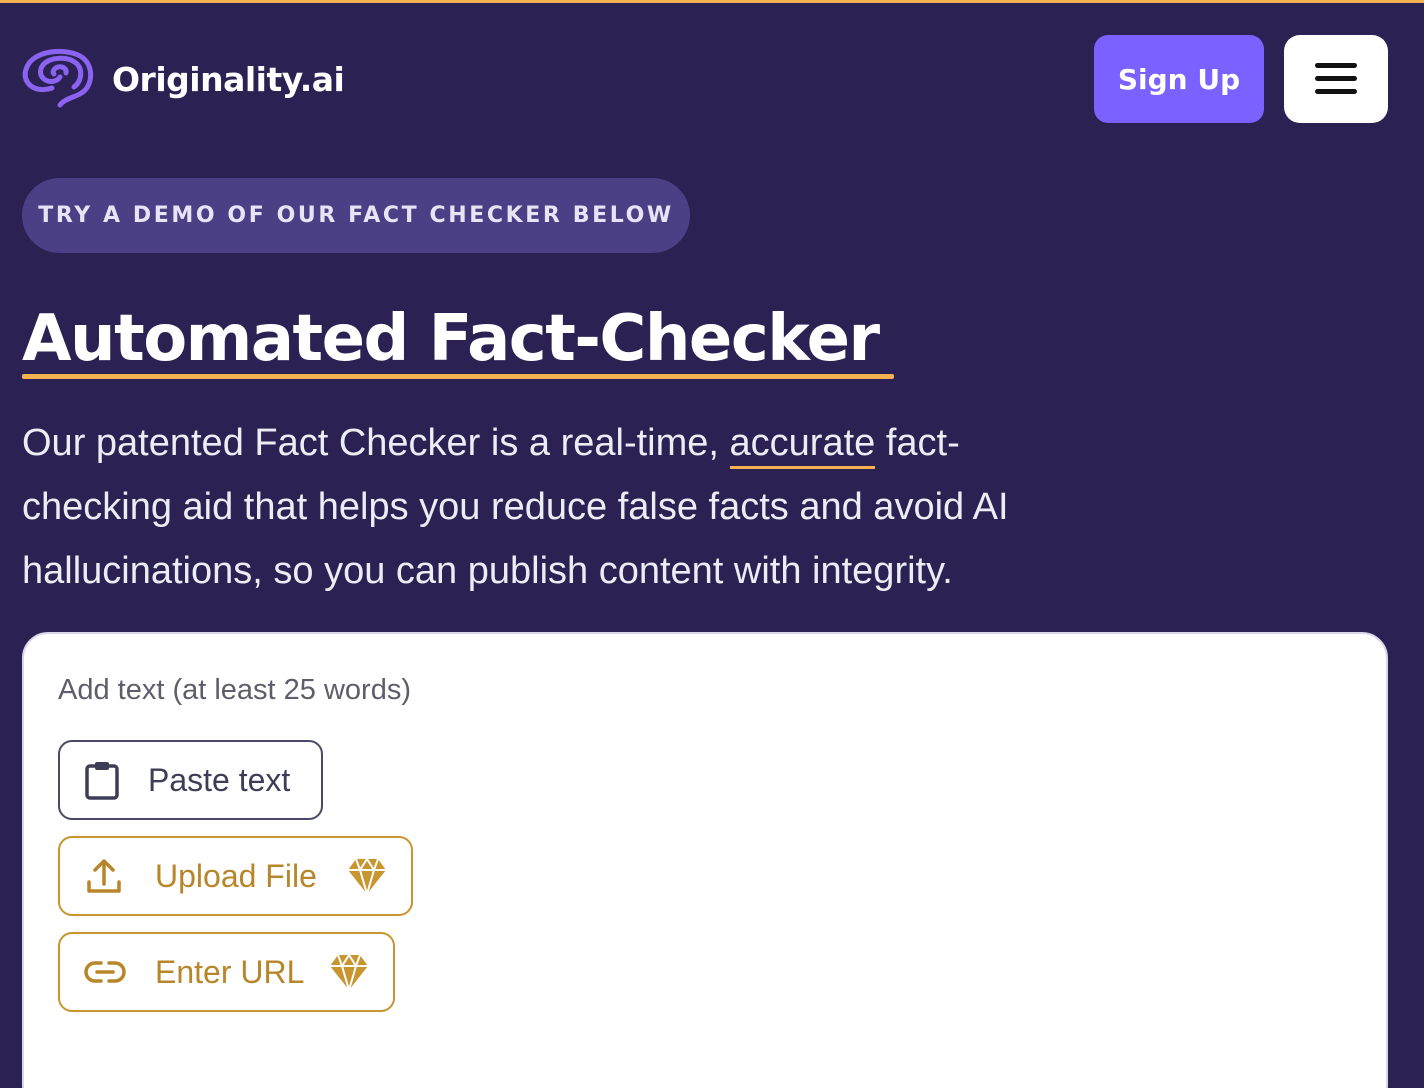  What do you see at coordinates (234, 690) in the screenshot?
I see `text-input-placeholder: Add text (at least 25 words)` at bounding box center [234, 690].